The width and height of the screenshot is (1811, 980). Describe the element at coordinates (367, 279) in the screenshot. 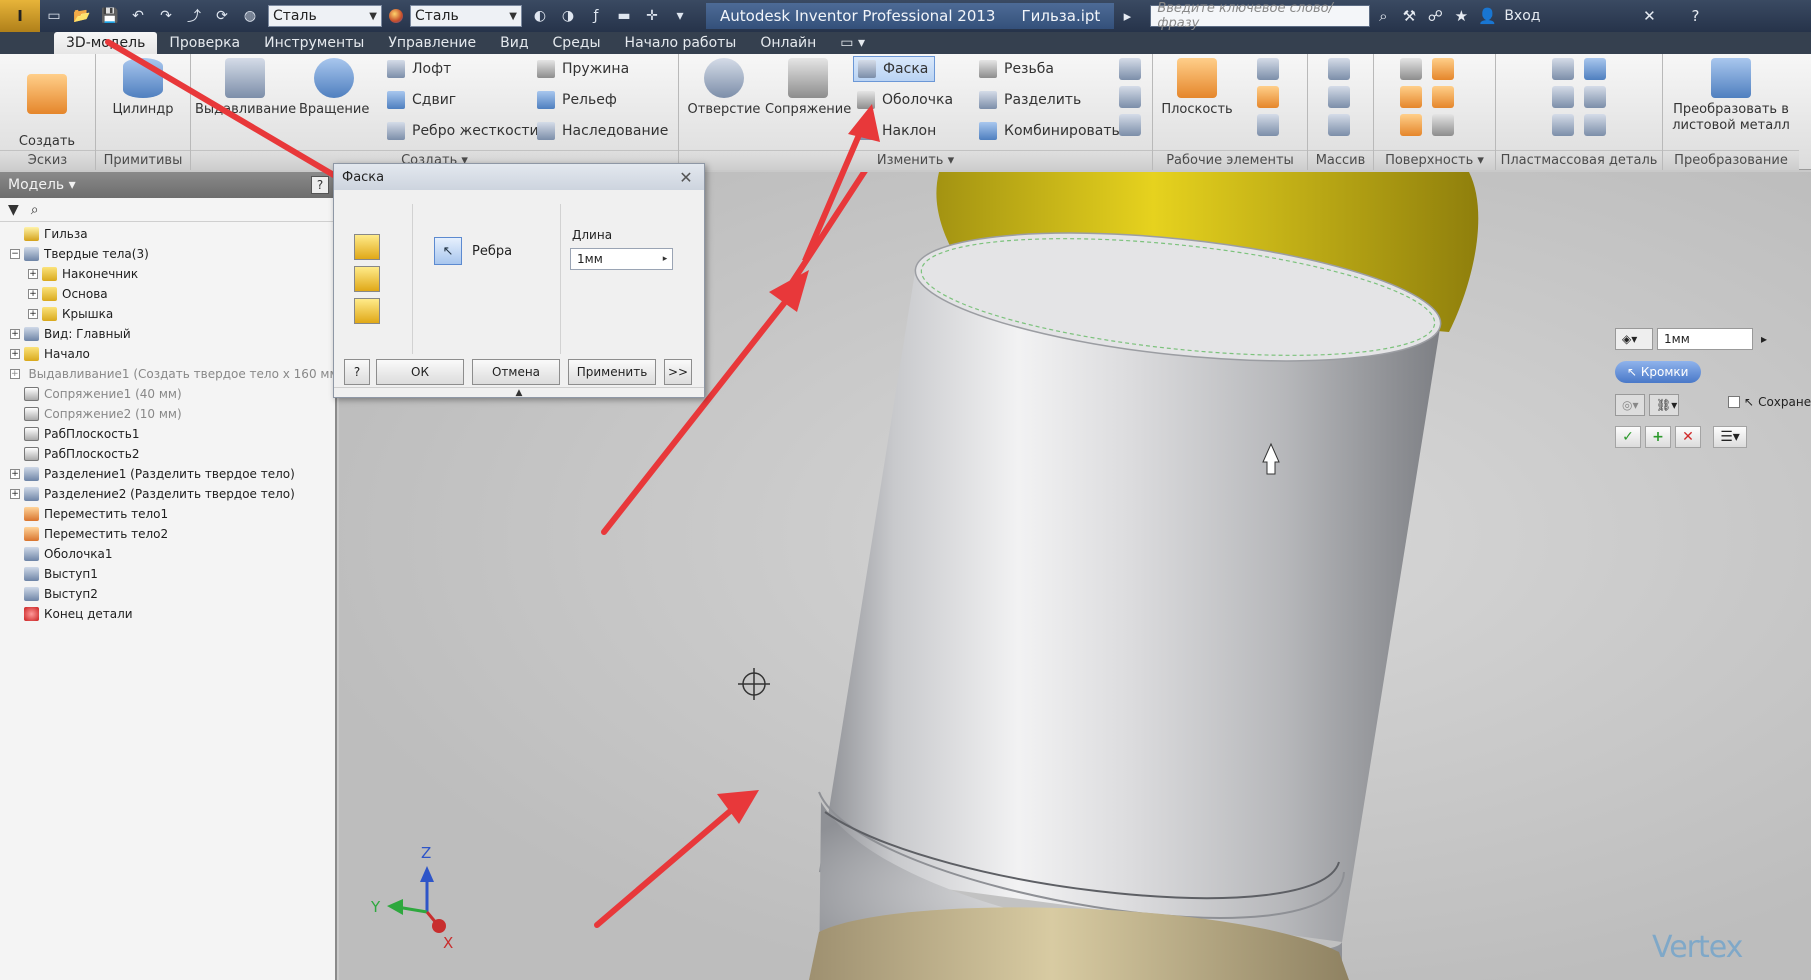

I see `chamfer-distance-angle-method-icon` at that location.